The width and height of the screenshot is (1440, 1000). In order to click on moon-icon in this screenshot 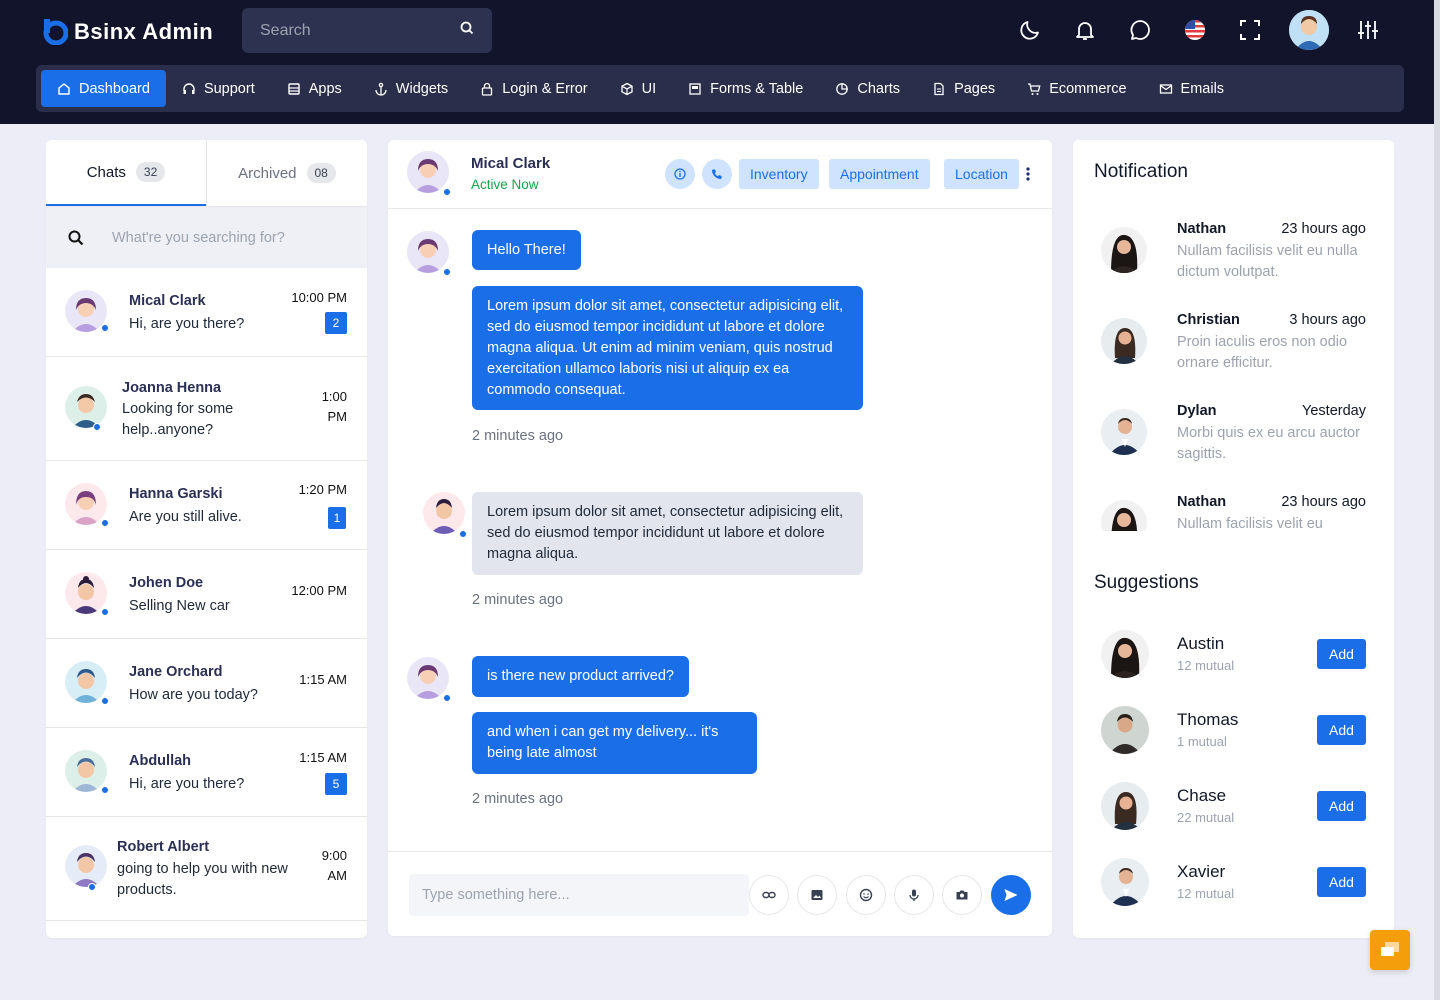, I will do `click(1030, 30)`.